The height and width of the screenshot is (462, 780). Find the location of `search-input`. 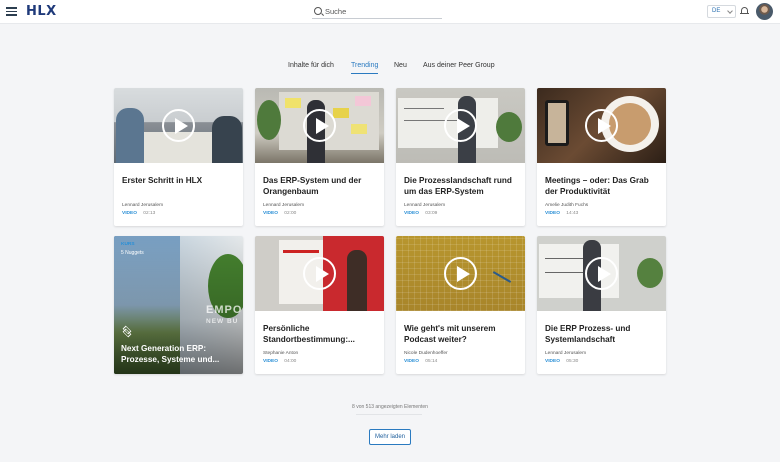

search-input is located at coordinates (382, 11).